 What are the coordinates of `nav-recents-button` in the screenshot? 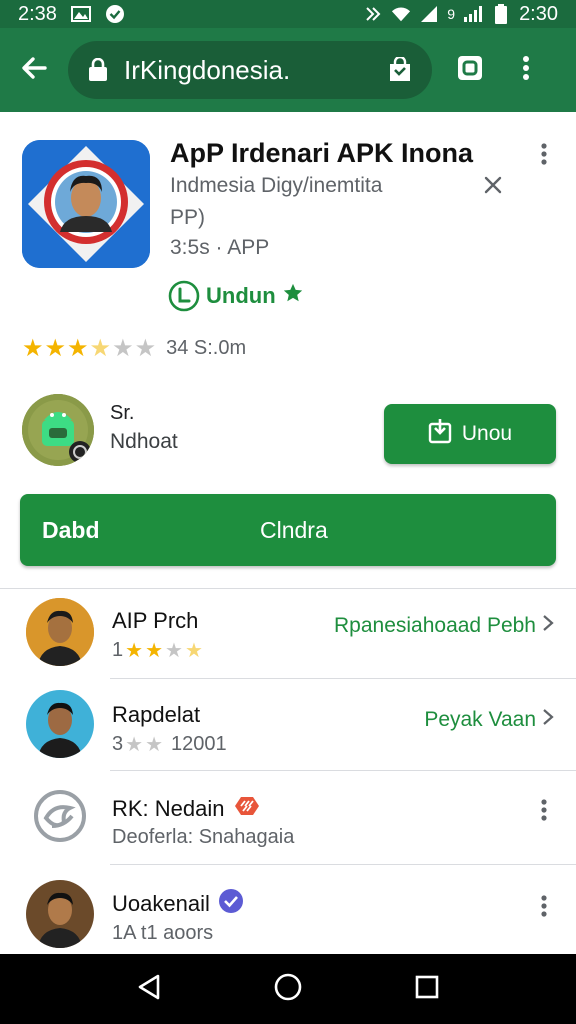 It's located at (427, 989).